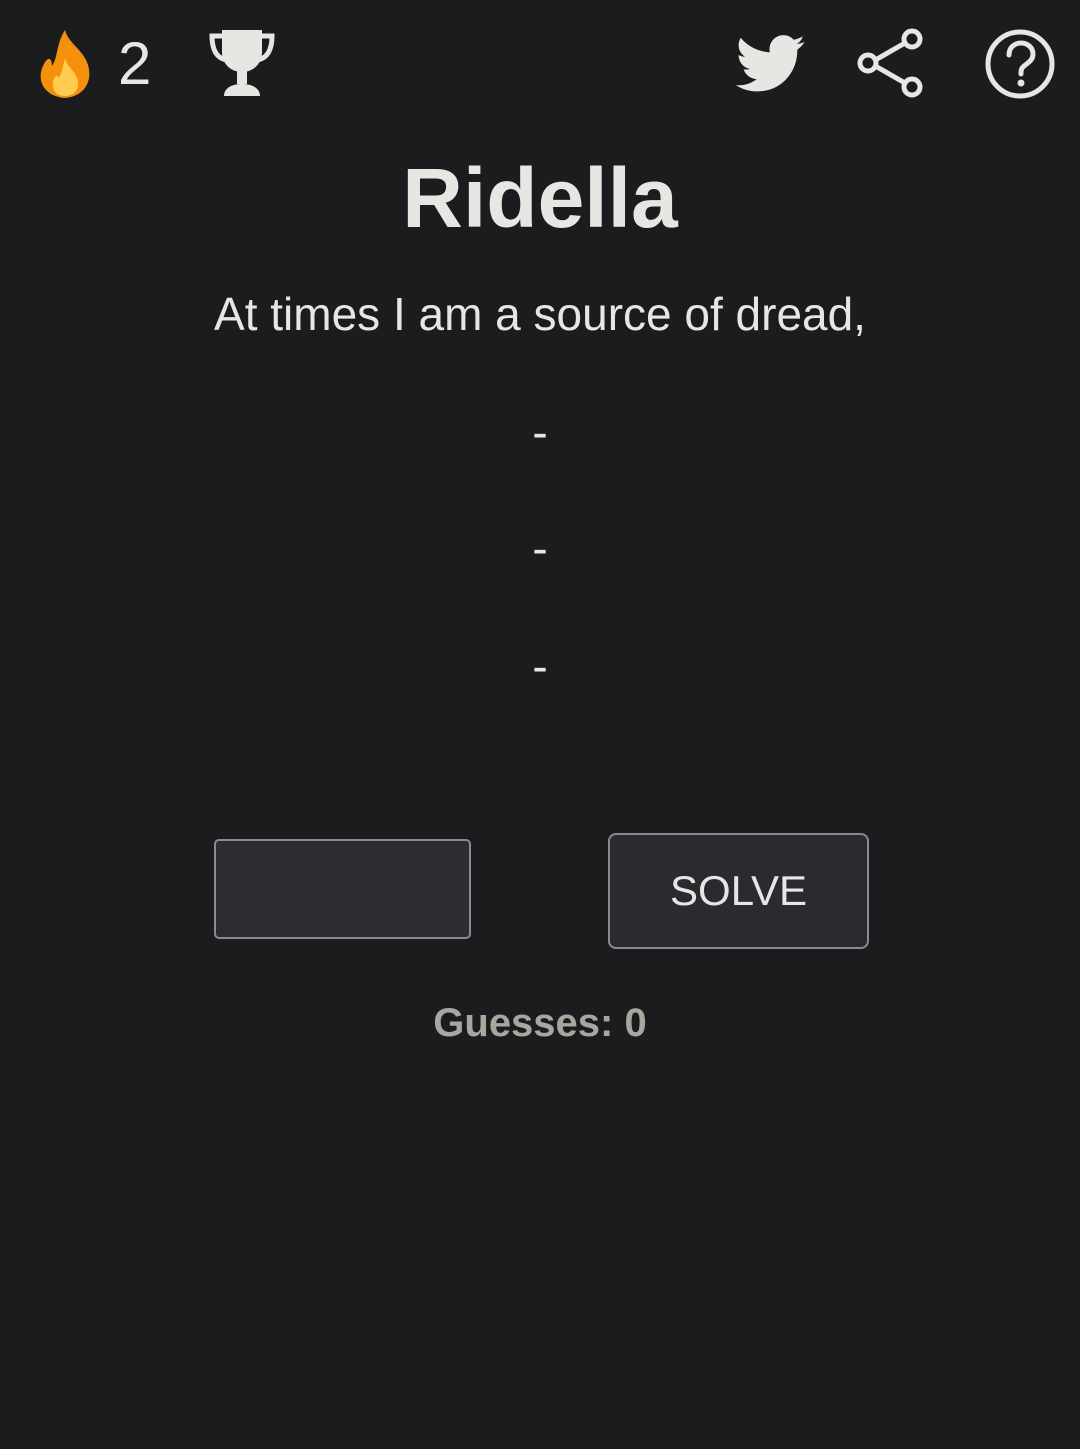  Describe the element at coordinates (342, 889) in the screenshot. I see `answer-input` at that location.